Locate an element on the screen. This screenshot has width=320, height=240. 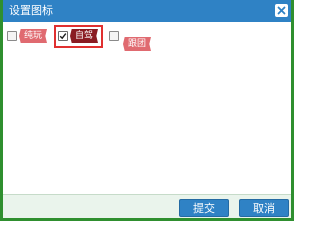
icon-tag-gentuan: 跟团 is located at coordinates (137, 44).